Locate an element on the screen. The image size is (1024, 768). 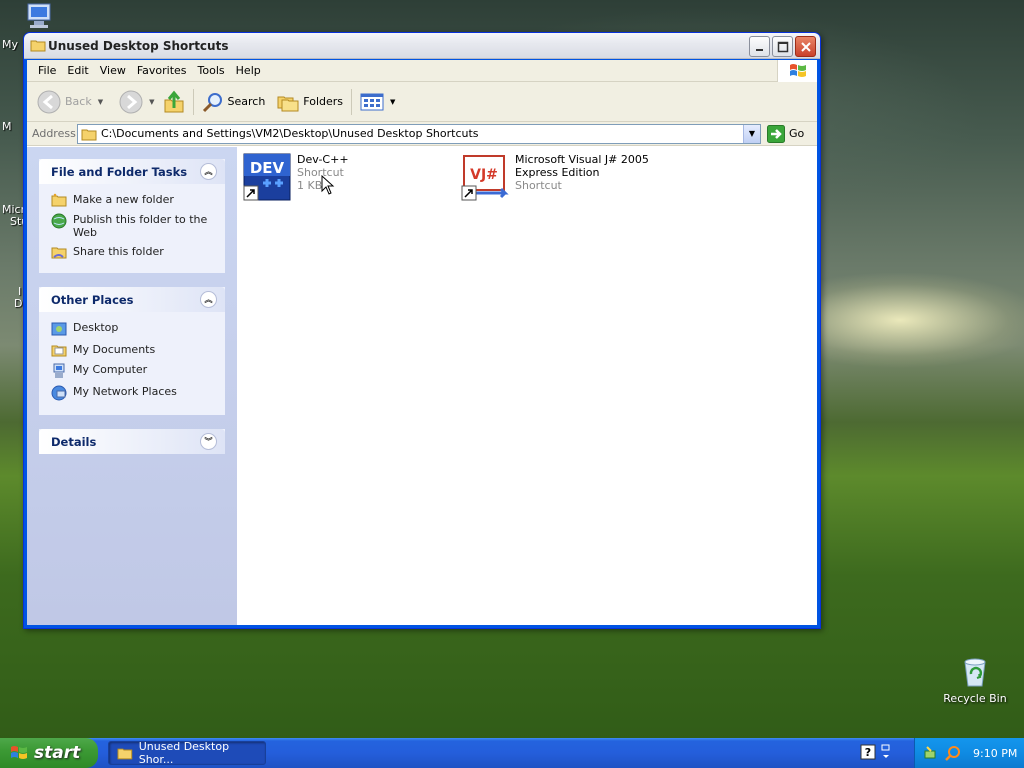
go-arrow-icon is located at coordinates (776, 133).